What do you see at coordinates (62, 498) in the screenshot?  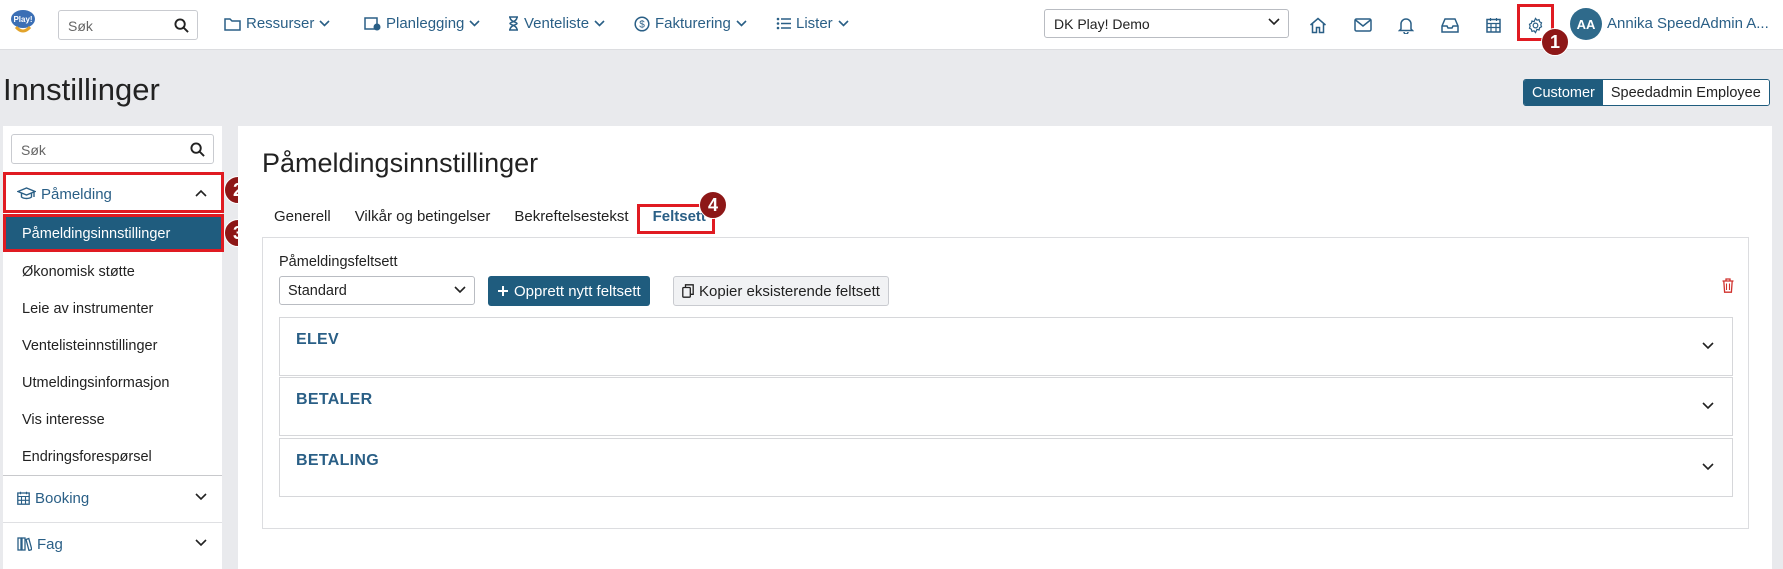 I see `sidebar-section-label: Booking` at bounding box center [62, 498].